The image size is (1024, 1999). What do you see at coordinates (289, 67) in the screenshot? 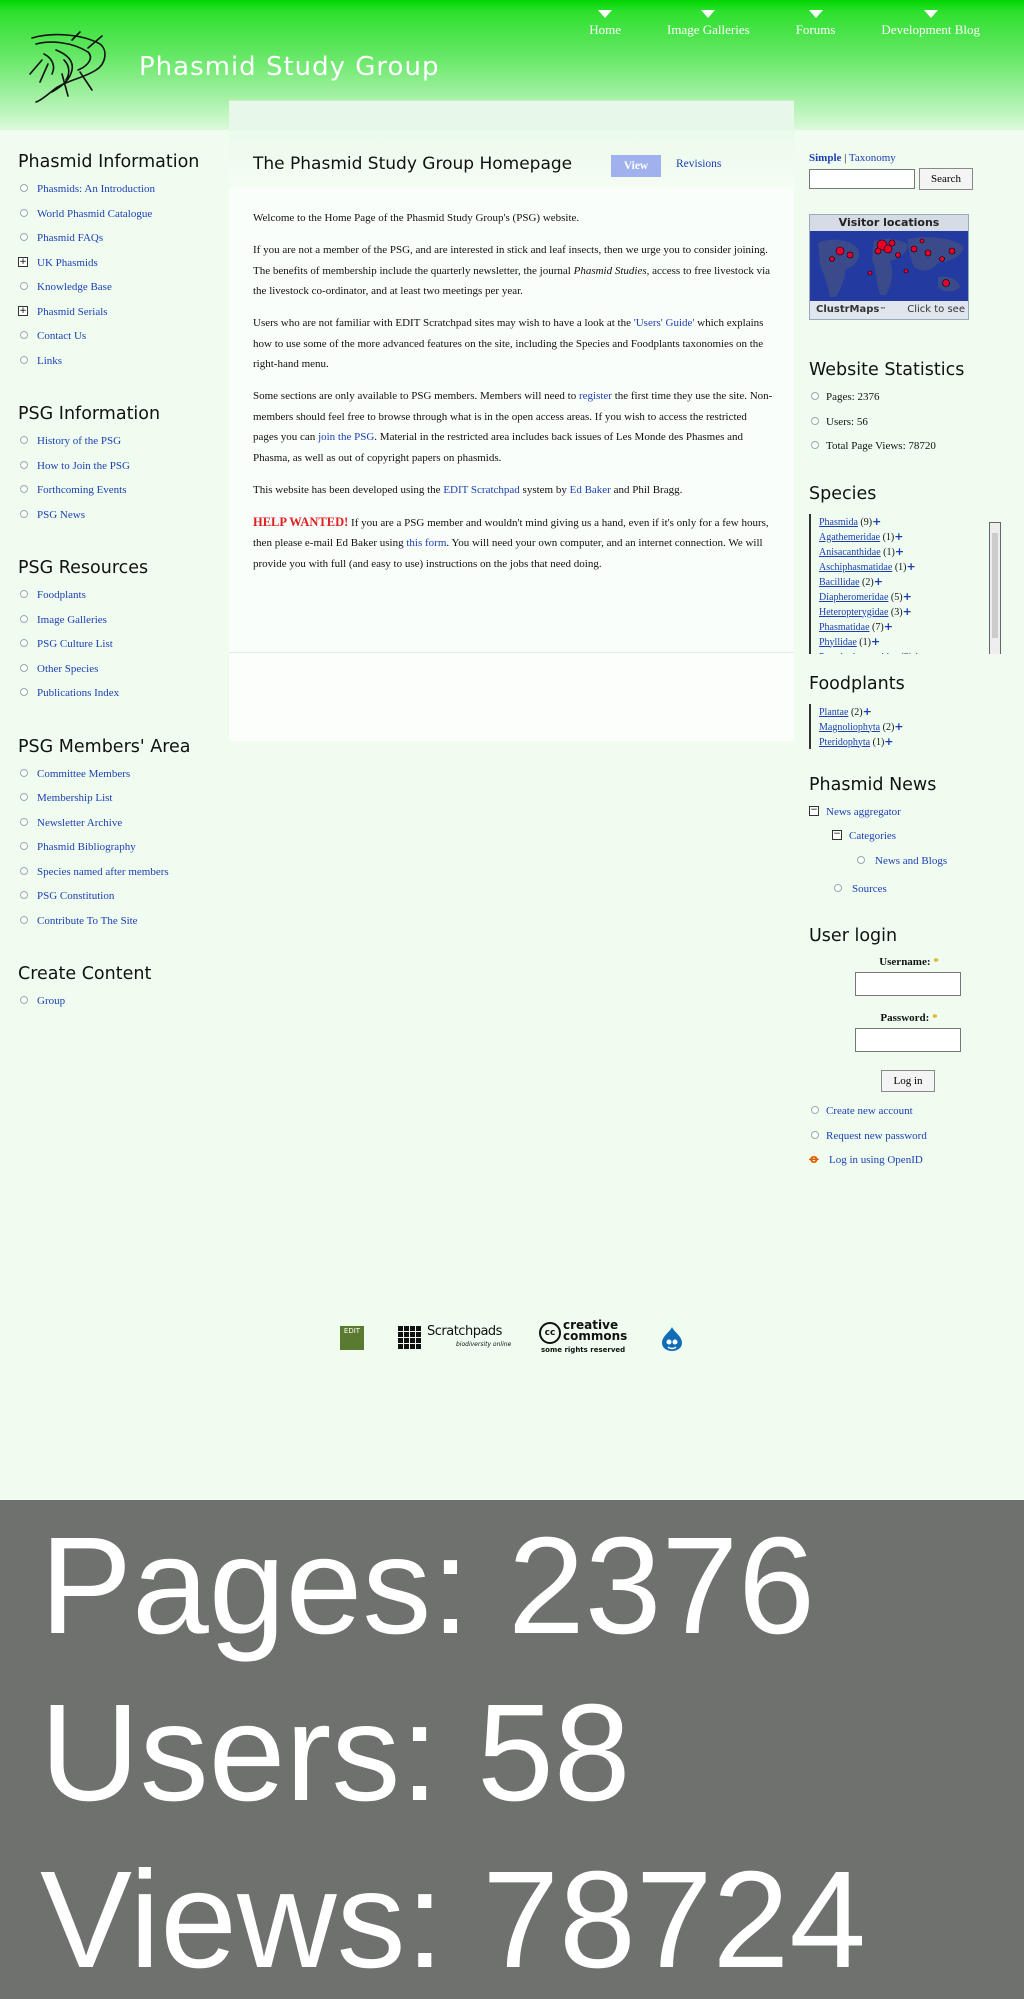
I see `site-name: Phasmid Study Group` at bounding box center [289, 67].